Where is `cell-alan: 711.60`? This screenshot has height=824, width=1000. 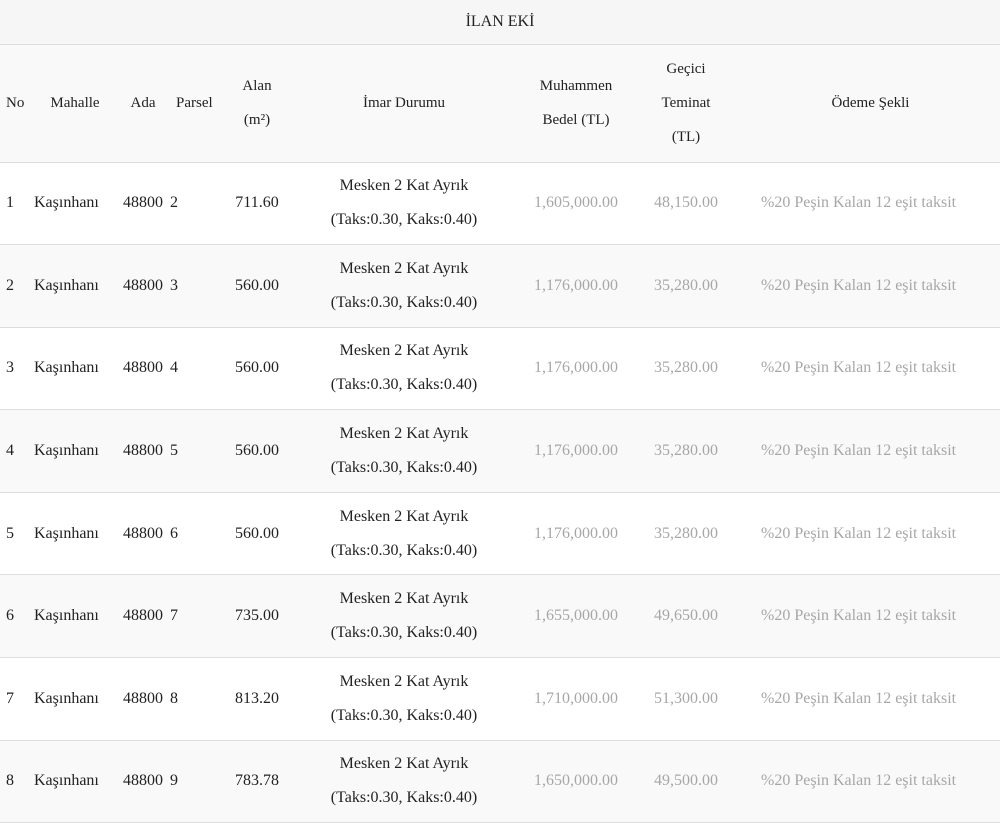 cell-alan: 711.60 is located at coordinates (257, 203).